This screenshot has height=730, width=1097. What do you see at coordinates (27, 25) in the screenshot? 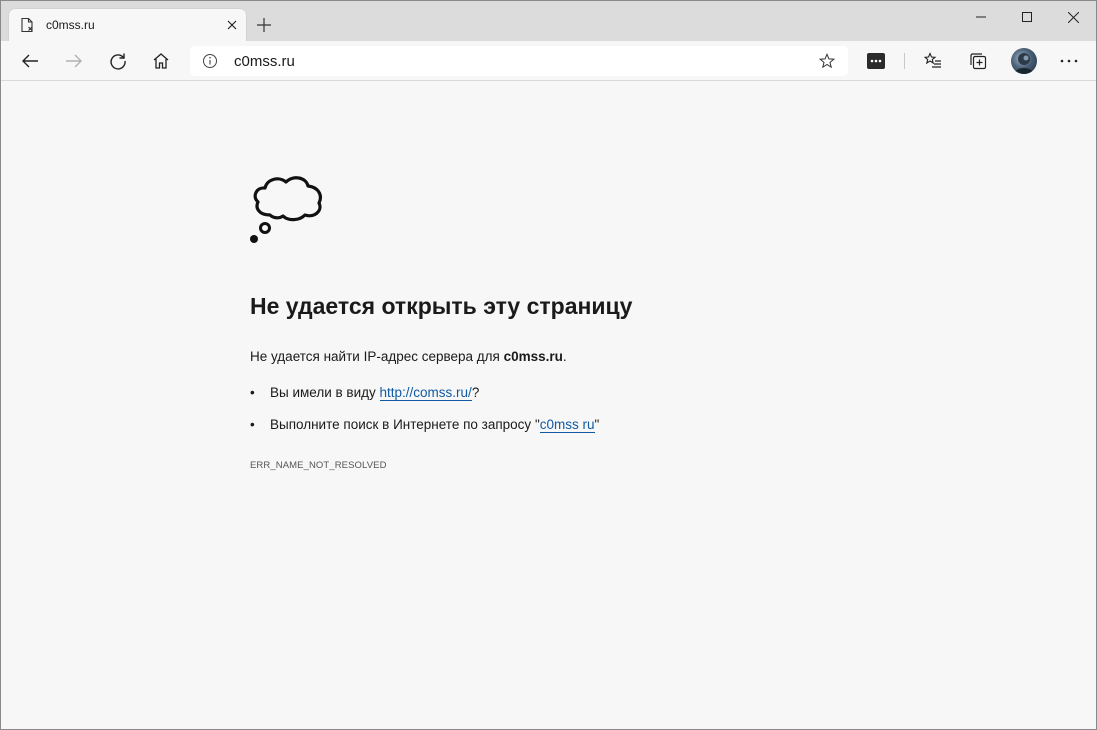
I see `page-error-icon` at bounding box center [27, 25].